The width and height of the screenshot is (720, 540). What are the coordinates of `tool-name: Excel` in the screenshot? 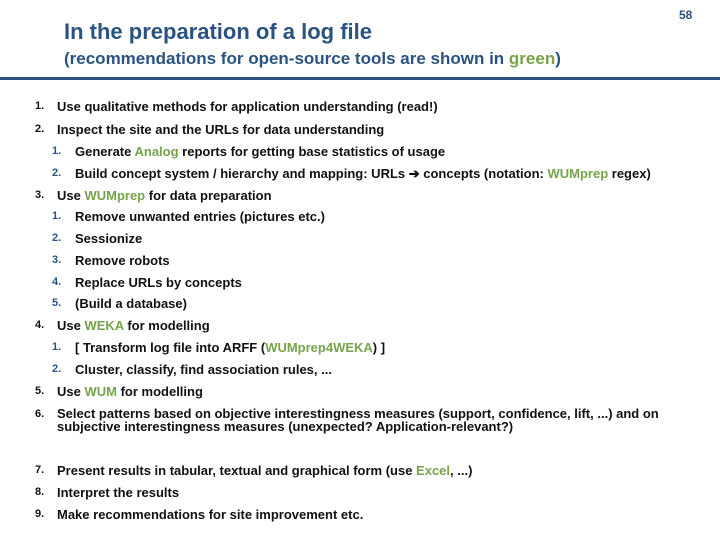 It's located at (433, 470).